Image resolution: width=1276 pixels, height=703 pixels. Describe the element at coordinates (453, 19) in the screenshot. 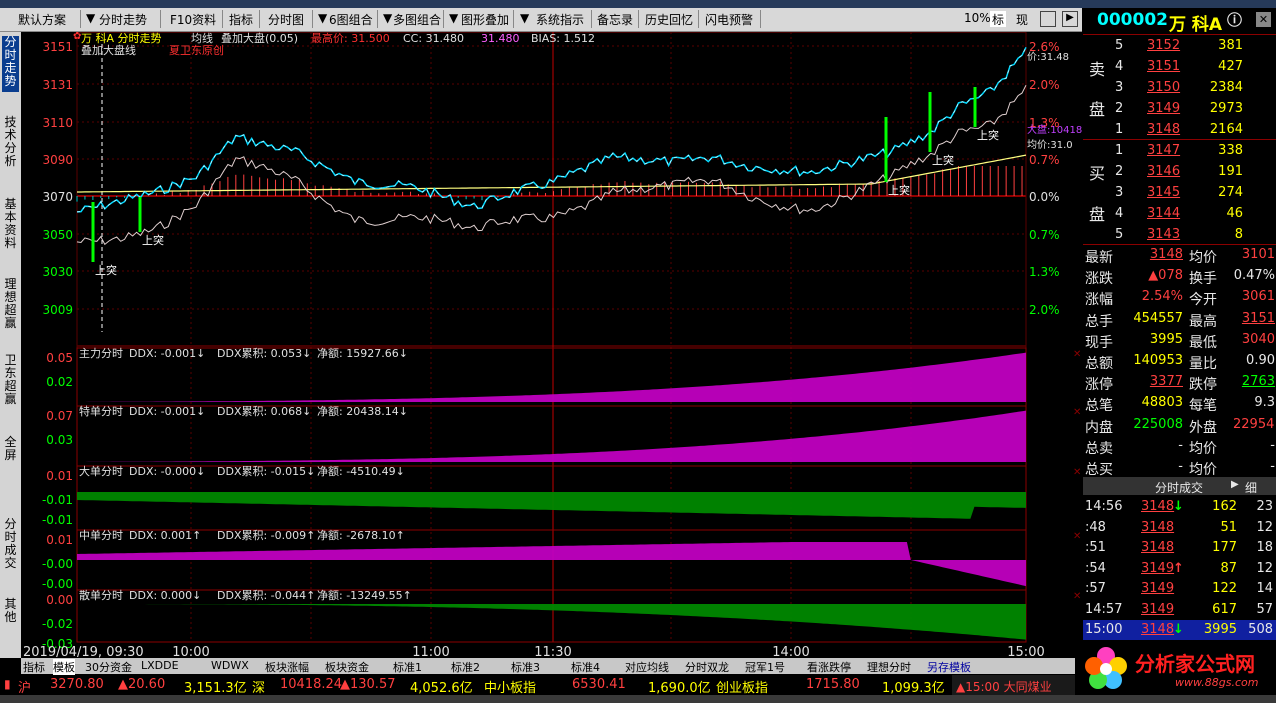

I see `menu-dropdown-icon-4: ▼` at that location.